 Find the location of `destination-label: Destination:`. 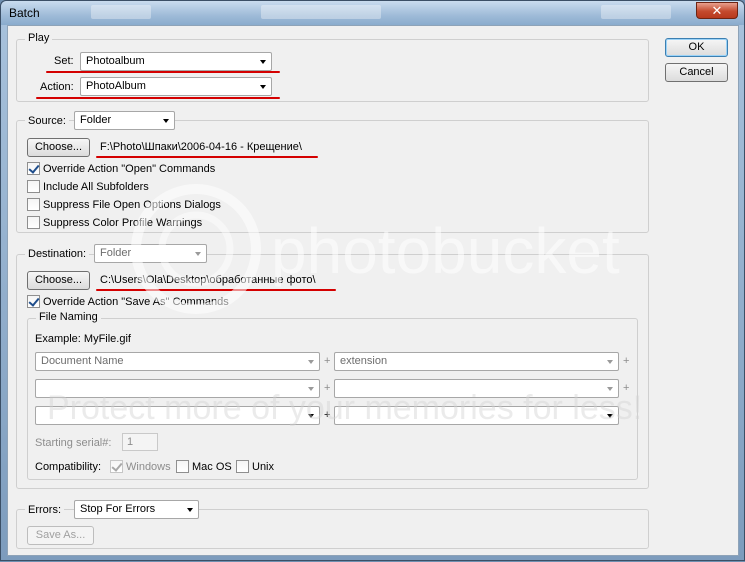

destination-label: Destination: is located at coordinates (57, 254).